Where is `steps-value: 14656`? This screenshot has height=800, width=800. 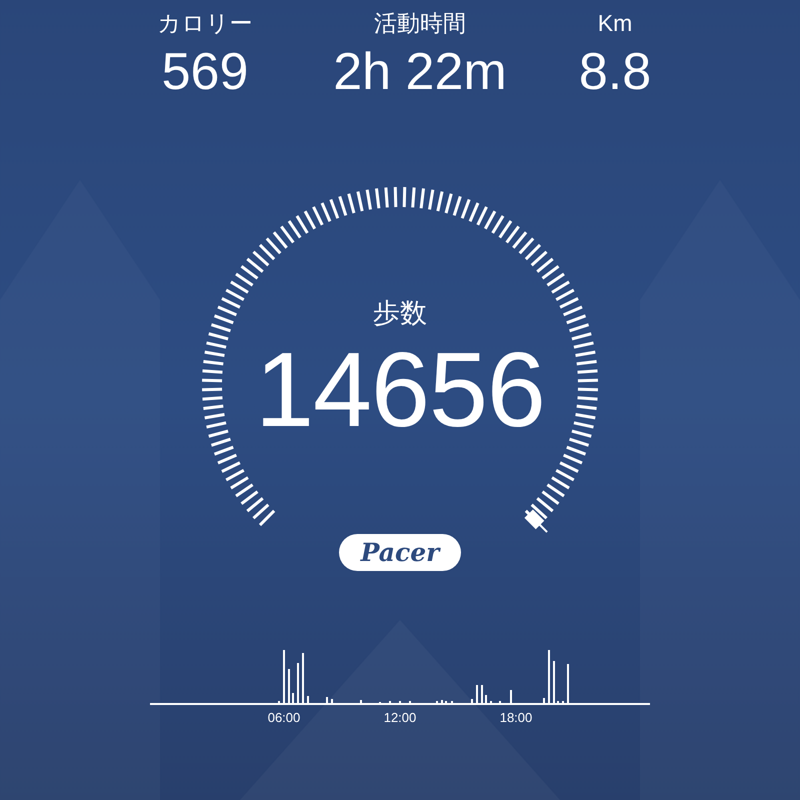
steps-value: 14656 is located at coordinates (400, 390).